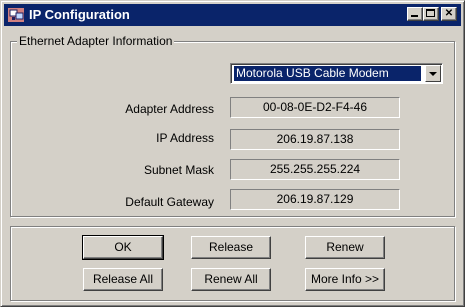 Image resolution: width=465 pixels, height=307 pixels. I want to click on ok-button: OK, so click(123, 247).